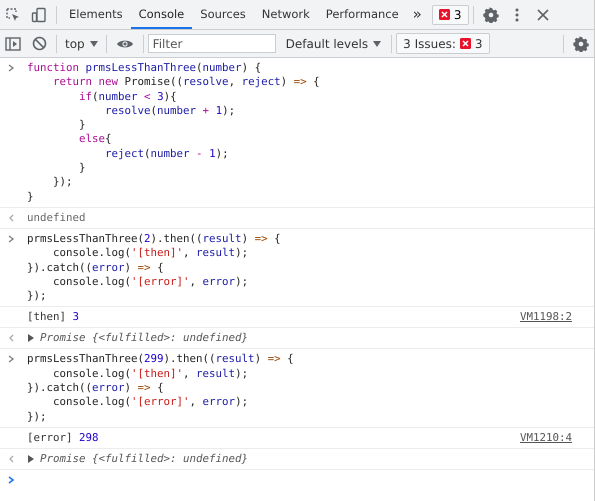  What do you see at coordinates (212, 43) in the screenshot?
I see `filter-field: Filter` at bounding box center [212, 43].